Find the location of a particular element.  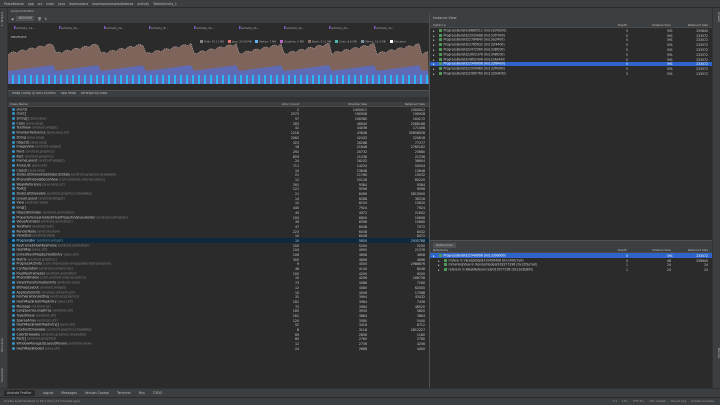

table-row: HashMap$Node[] (java.util) 24 2688 4400 is located at coordinates (218, 348).